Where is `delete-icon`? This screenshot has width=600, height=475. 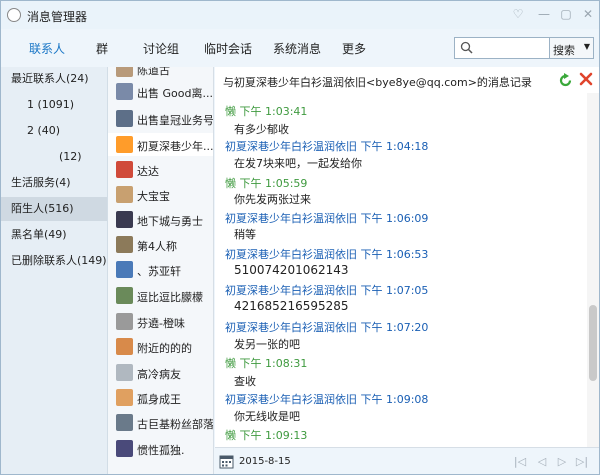 delete-icon is located at coordinates (586, 79).